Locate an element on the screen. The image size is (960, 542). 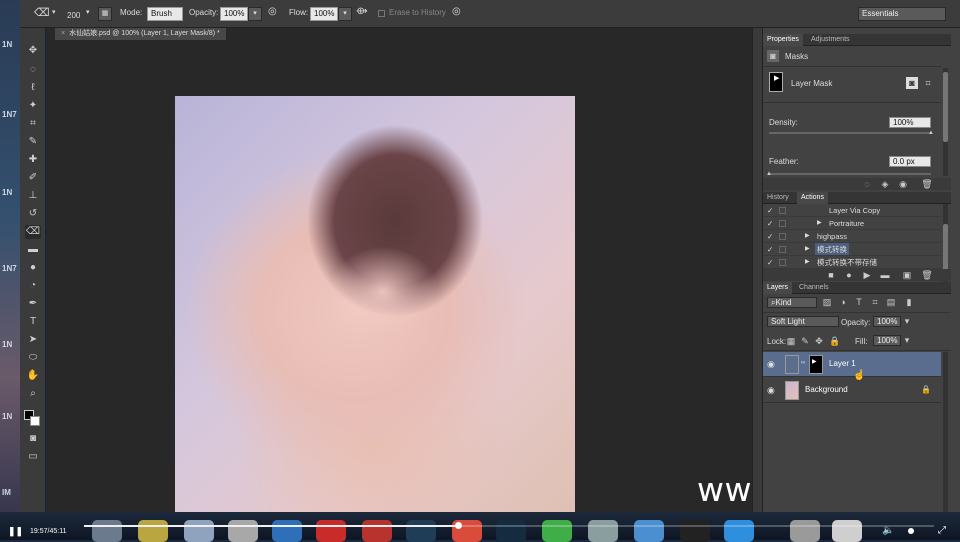
brush-picker-dropdown-icon: ▾ is located at coordinates (88, 12).